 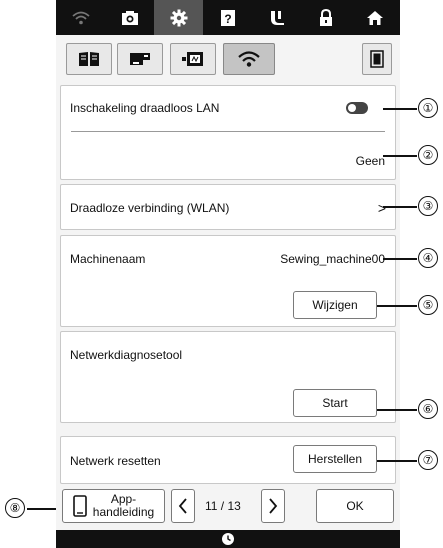 I want to click on book-icon, so click(x=89, y=59).